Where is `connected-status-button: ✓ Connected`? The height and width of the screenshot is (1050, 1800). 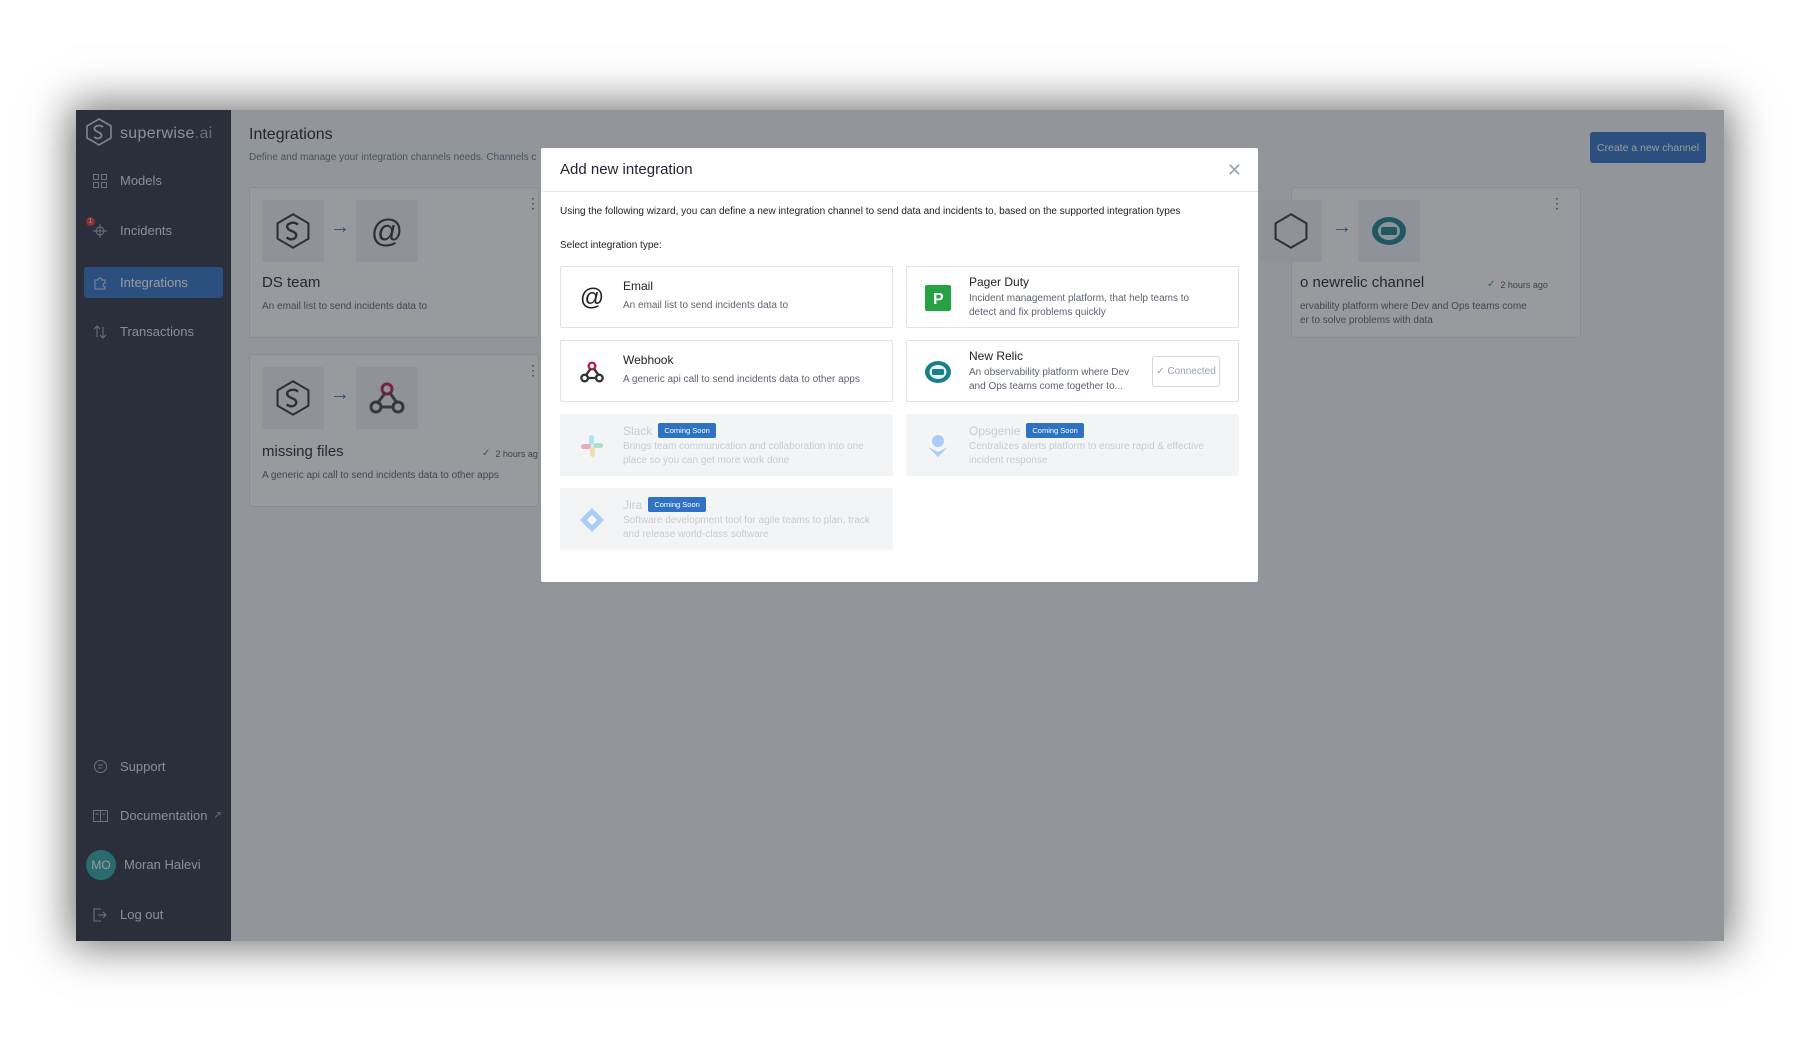 connected-status-button: ✓ Connected is located at coordinates (1186, 371).